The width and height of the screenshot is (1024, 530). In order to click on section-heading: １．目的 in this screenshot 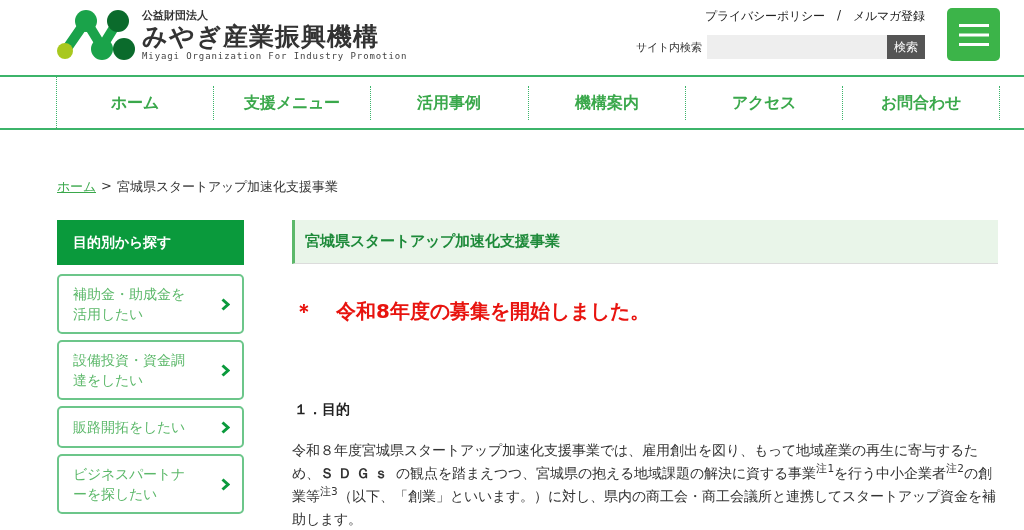, I will do `click(322, 410)`.